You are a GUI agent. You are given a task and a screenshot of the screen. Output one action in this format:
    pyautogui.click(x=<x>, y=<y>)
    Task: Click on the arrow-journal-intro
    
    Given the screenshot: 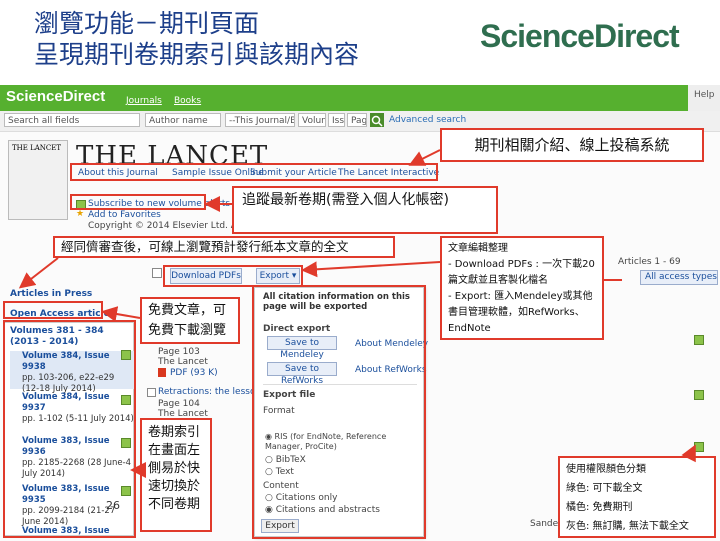 What is the action you would take?
    pyautogui.click(x=424, y=157)
    